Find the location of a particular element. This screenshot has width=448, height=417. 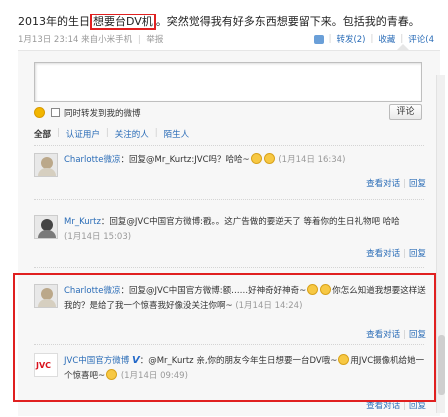

filter-all: 全部 is located at coordinates (42, 134).